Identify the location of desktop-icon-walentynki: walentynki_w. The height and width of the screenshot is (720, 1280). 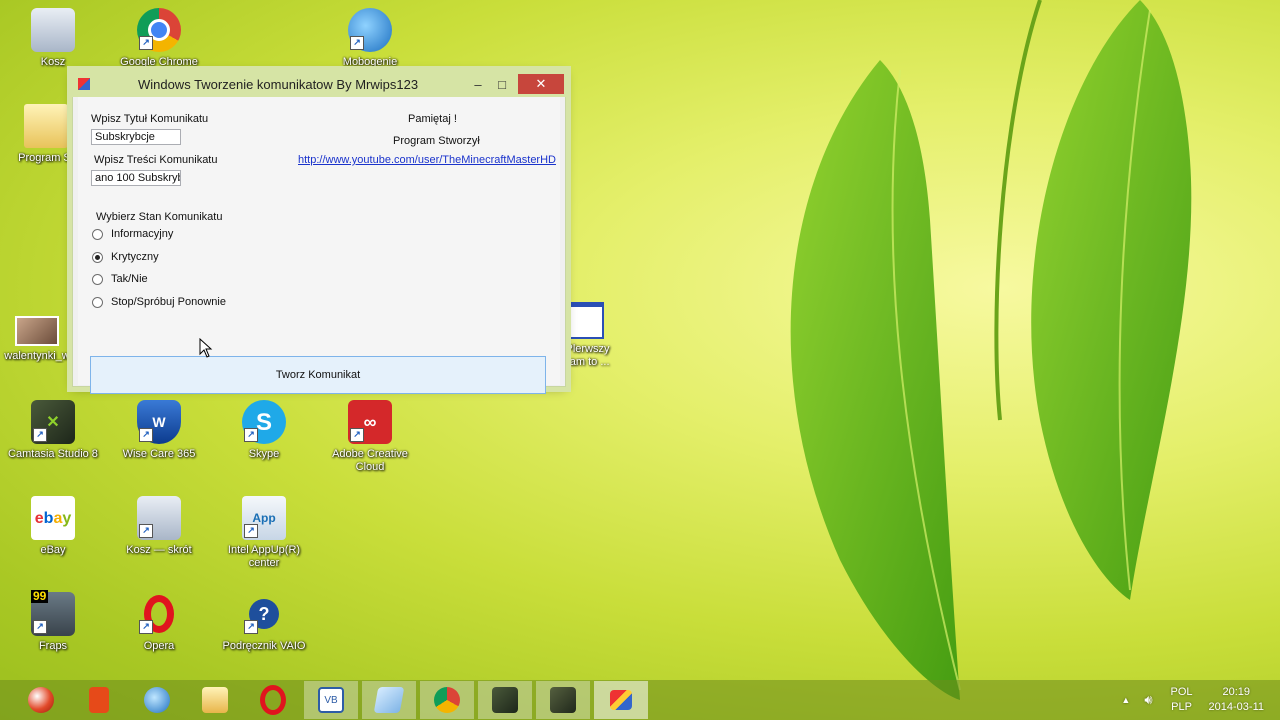
(37, 339).